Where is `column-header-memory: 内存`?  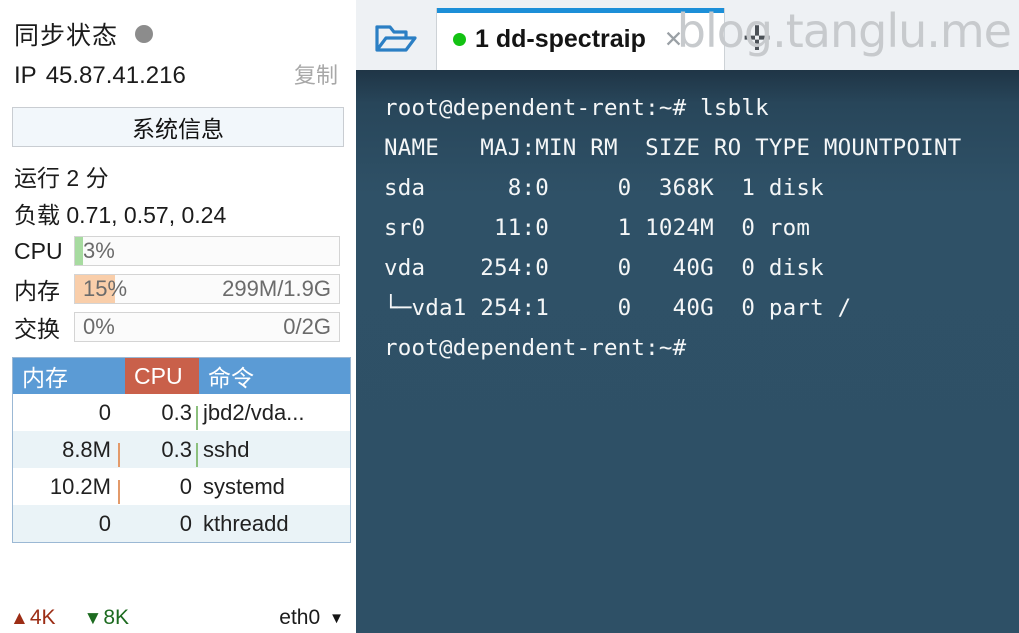 column-header-memory: 内存 is located at coordinates (69, 376).